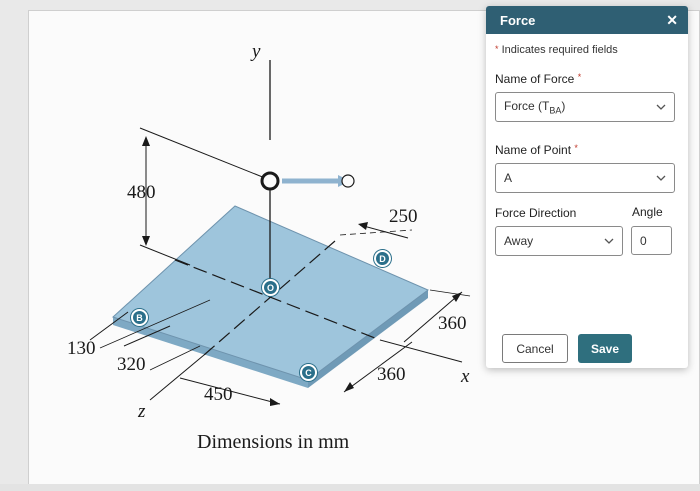 This screenshot has width=700, height=491. I want to click on dim-450-ext, so click(175, 358).